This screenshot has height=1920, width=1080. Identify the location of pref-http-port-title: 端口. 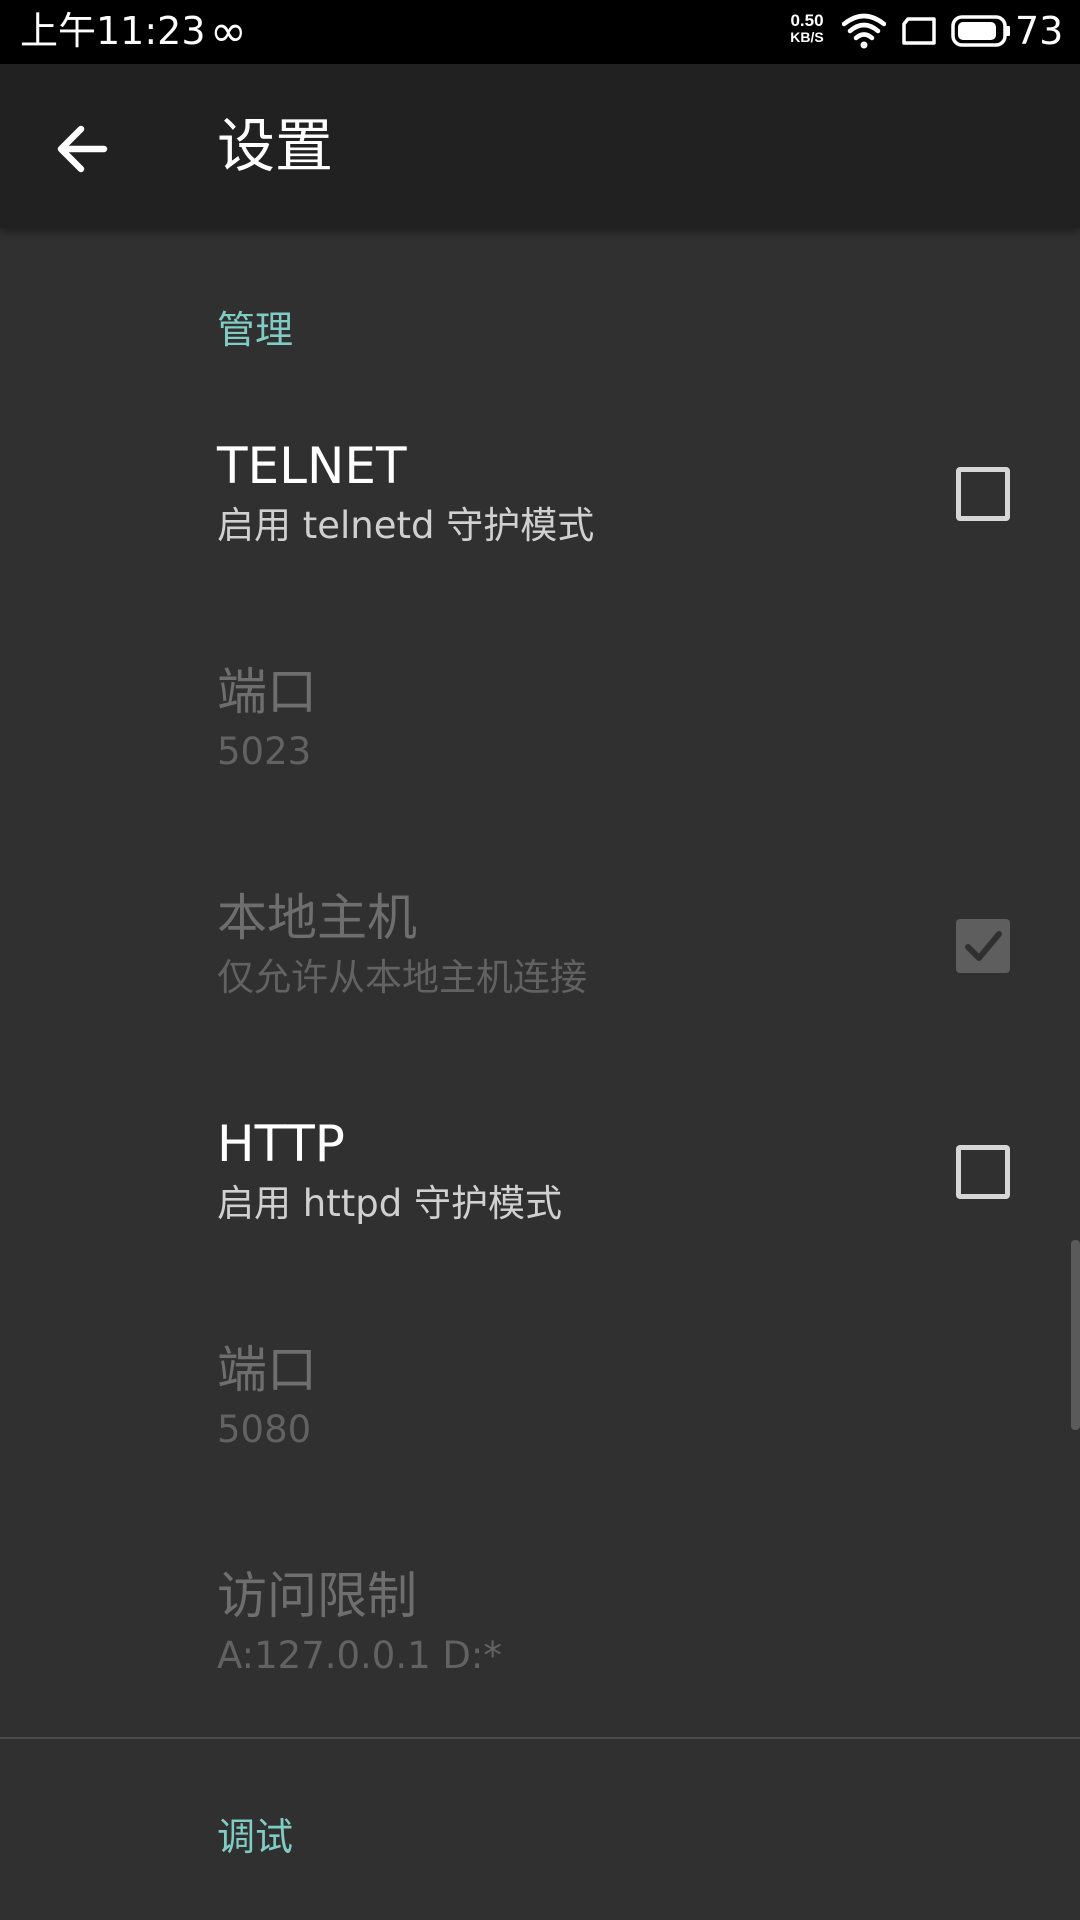
(267, 1370).